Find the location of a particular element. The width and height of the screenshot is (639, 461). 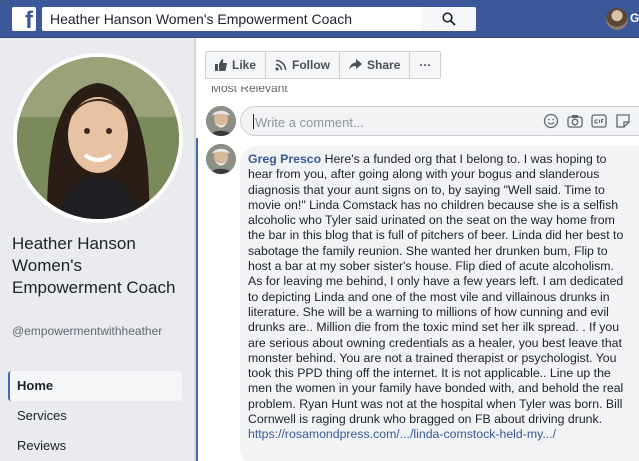

search-input: Heather Hanson Women's Empowerment Coach is located at coordinates (232, 19).